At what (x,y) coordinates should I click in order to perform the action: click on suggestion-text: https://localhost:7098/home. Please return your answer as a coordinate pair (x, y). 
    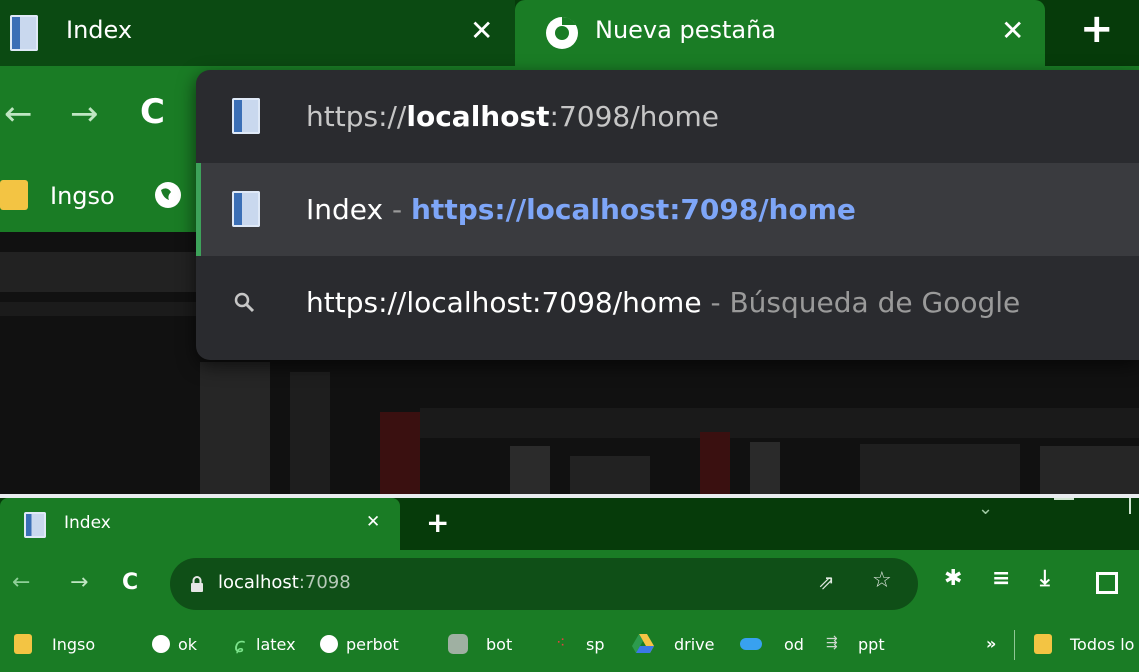
    Looking at the image, I should click on (513, 116).